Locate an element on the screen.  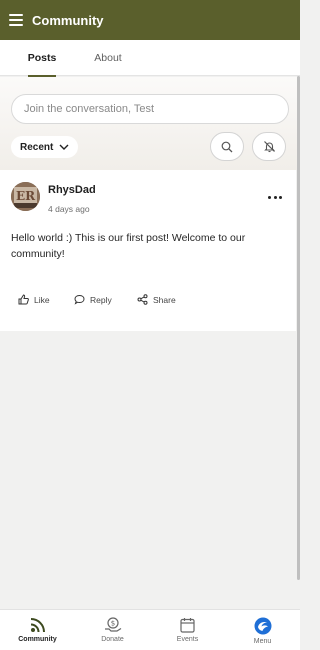
reply-bubble-icon is located at coordinates (79, 299).